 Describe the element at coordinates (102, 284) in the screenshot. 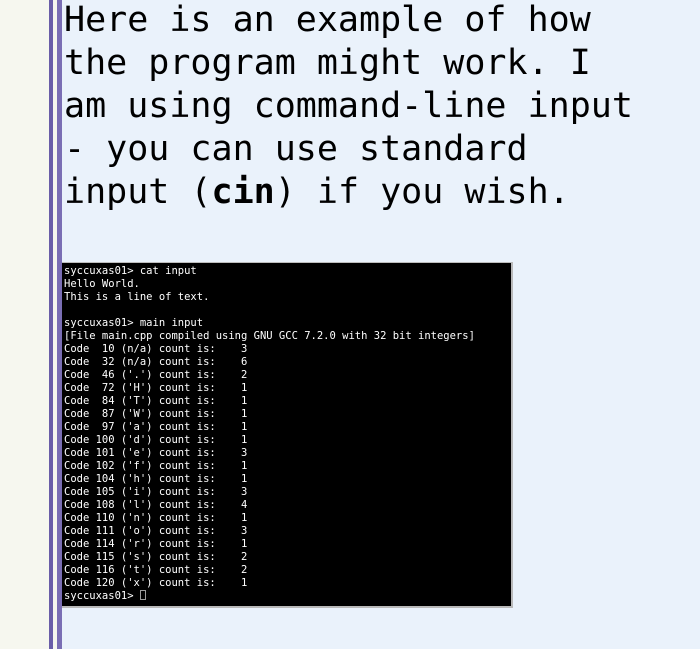

I see `terminal-line: Hello World.` at that location.